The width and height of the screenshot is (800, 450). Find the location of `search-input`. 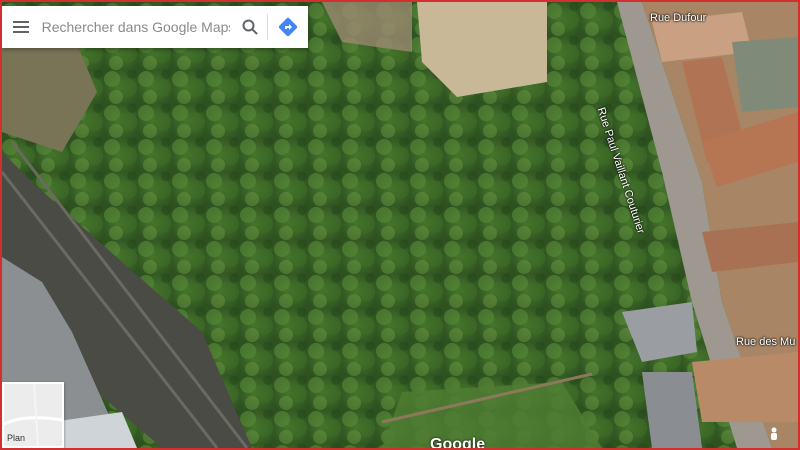

search-input is located at coordinates (135, 27).